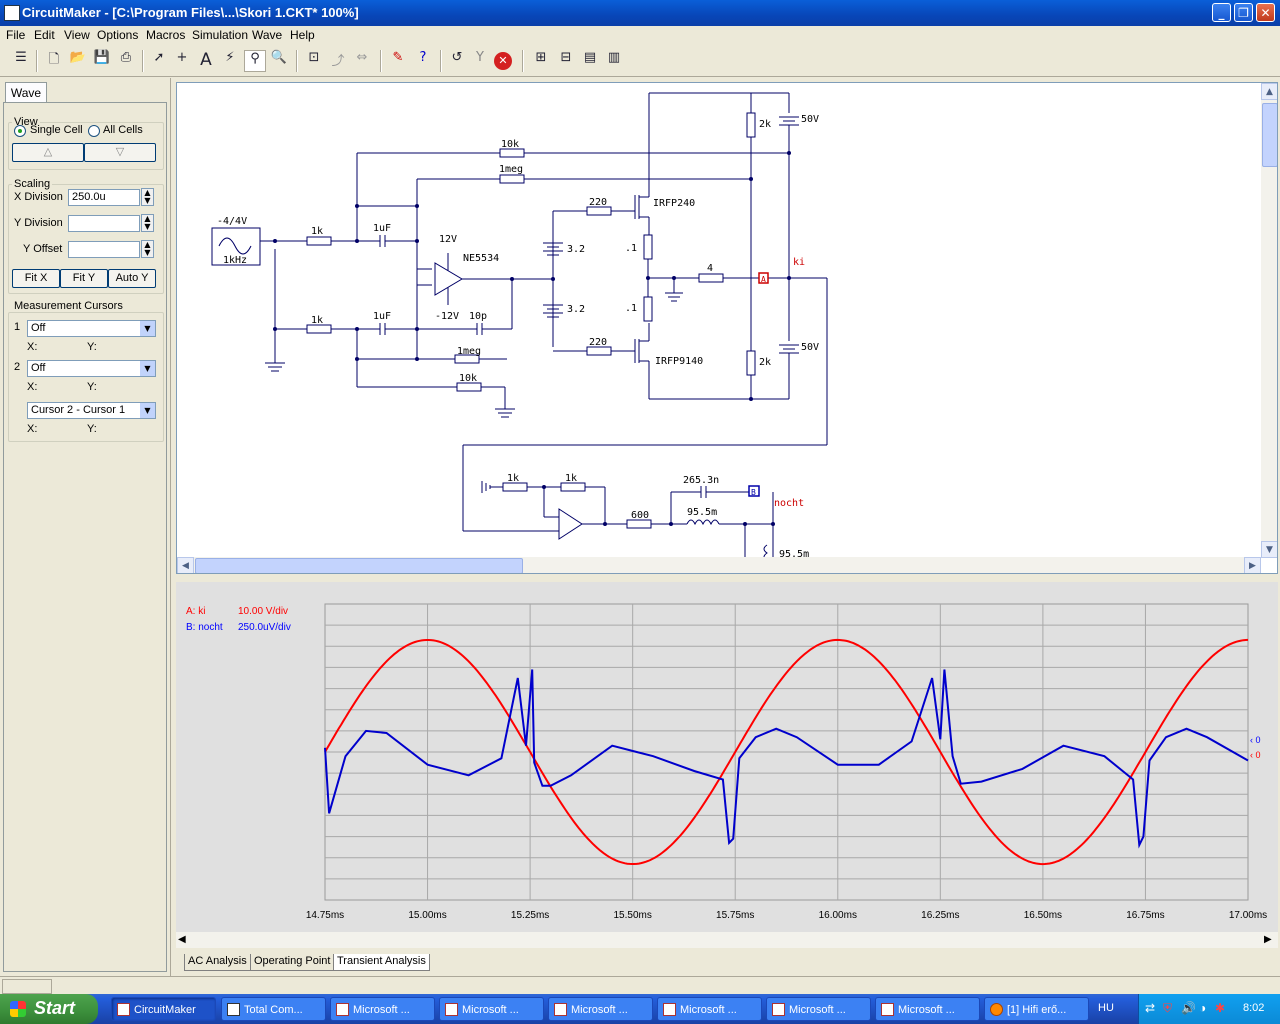 This screenshot has height=1024, width=1280. Describe the element at coordinates (44, 35) in the screenshot. I see `menu-edit: Edit` at that location.